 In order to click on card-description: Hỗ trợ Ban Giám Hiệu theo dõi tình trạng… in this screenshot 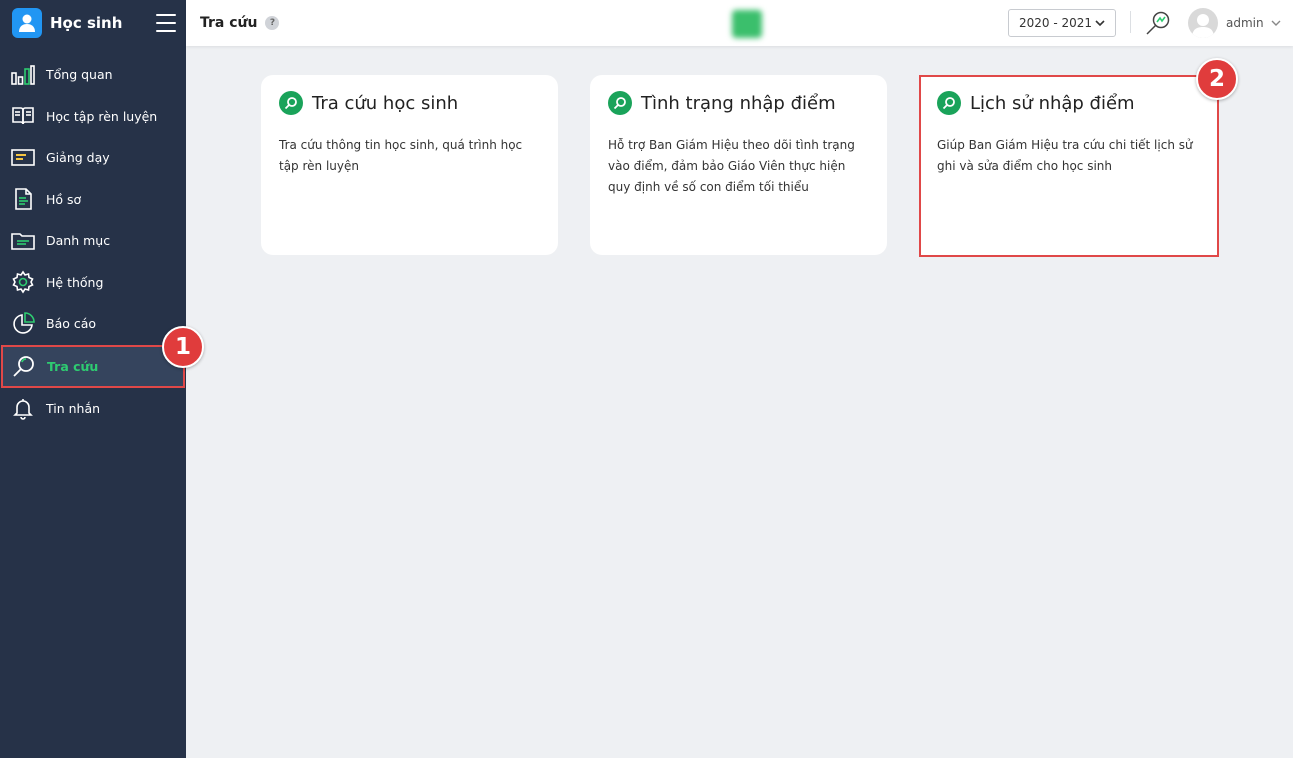, I will do `click(731, 166)`.